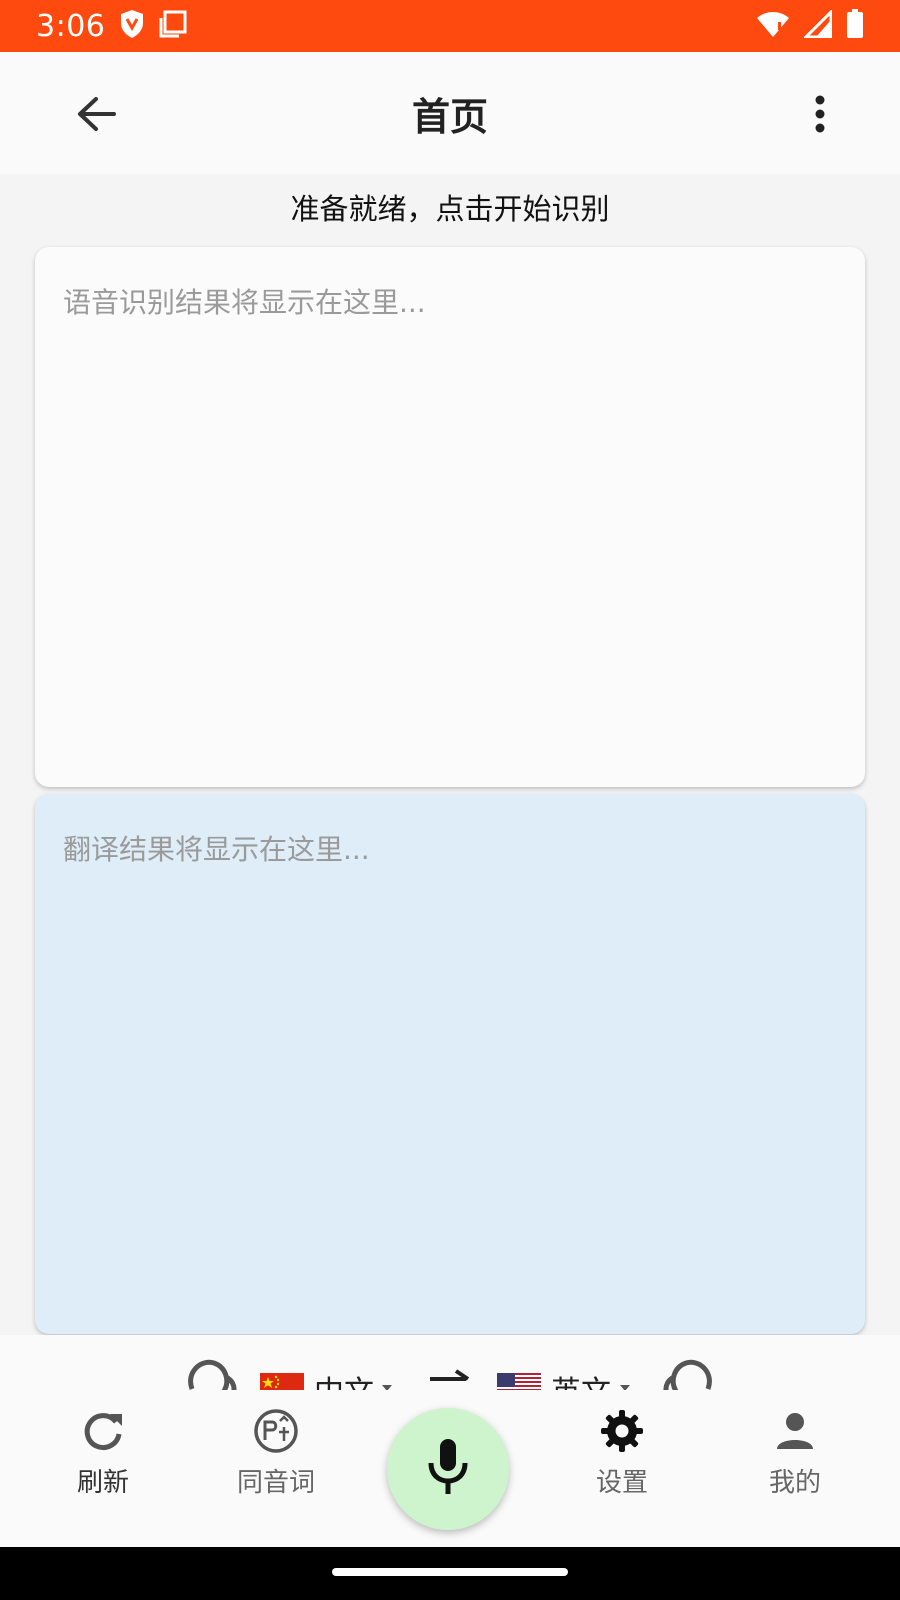 The image size is (900, 1600). I want to click on more-options-button, so click(820, 116).